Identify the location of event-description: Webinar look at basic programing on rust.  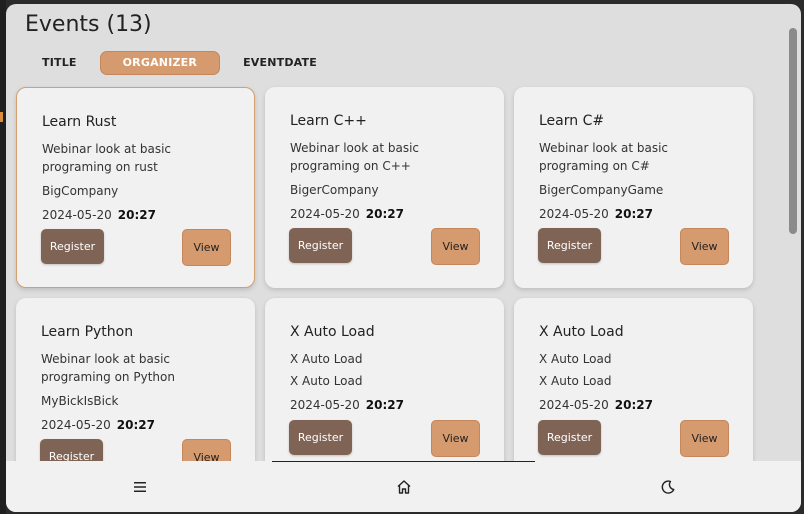
(107, 158).